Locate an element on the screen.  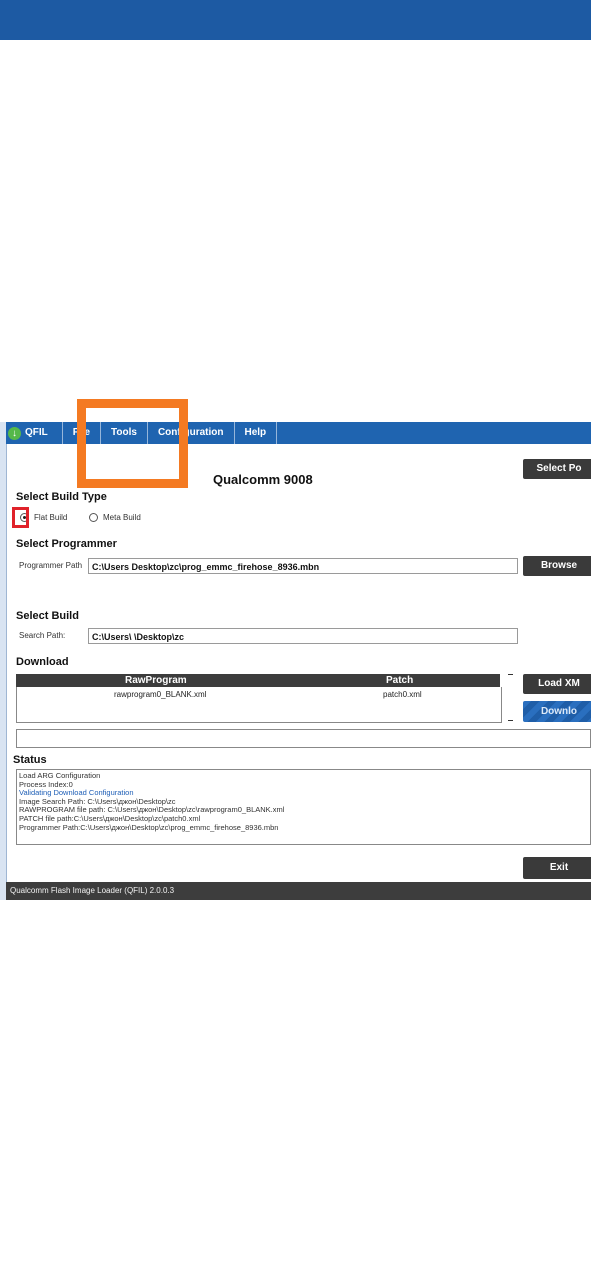
column-patch: Patch is located at coordinates (400, 680).